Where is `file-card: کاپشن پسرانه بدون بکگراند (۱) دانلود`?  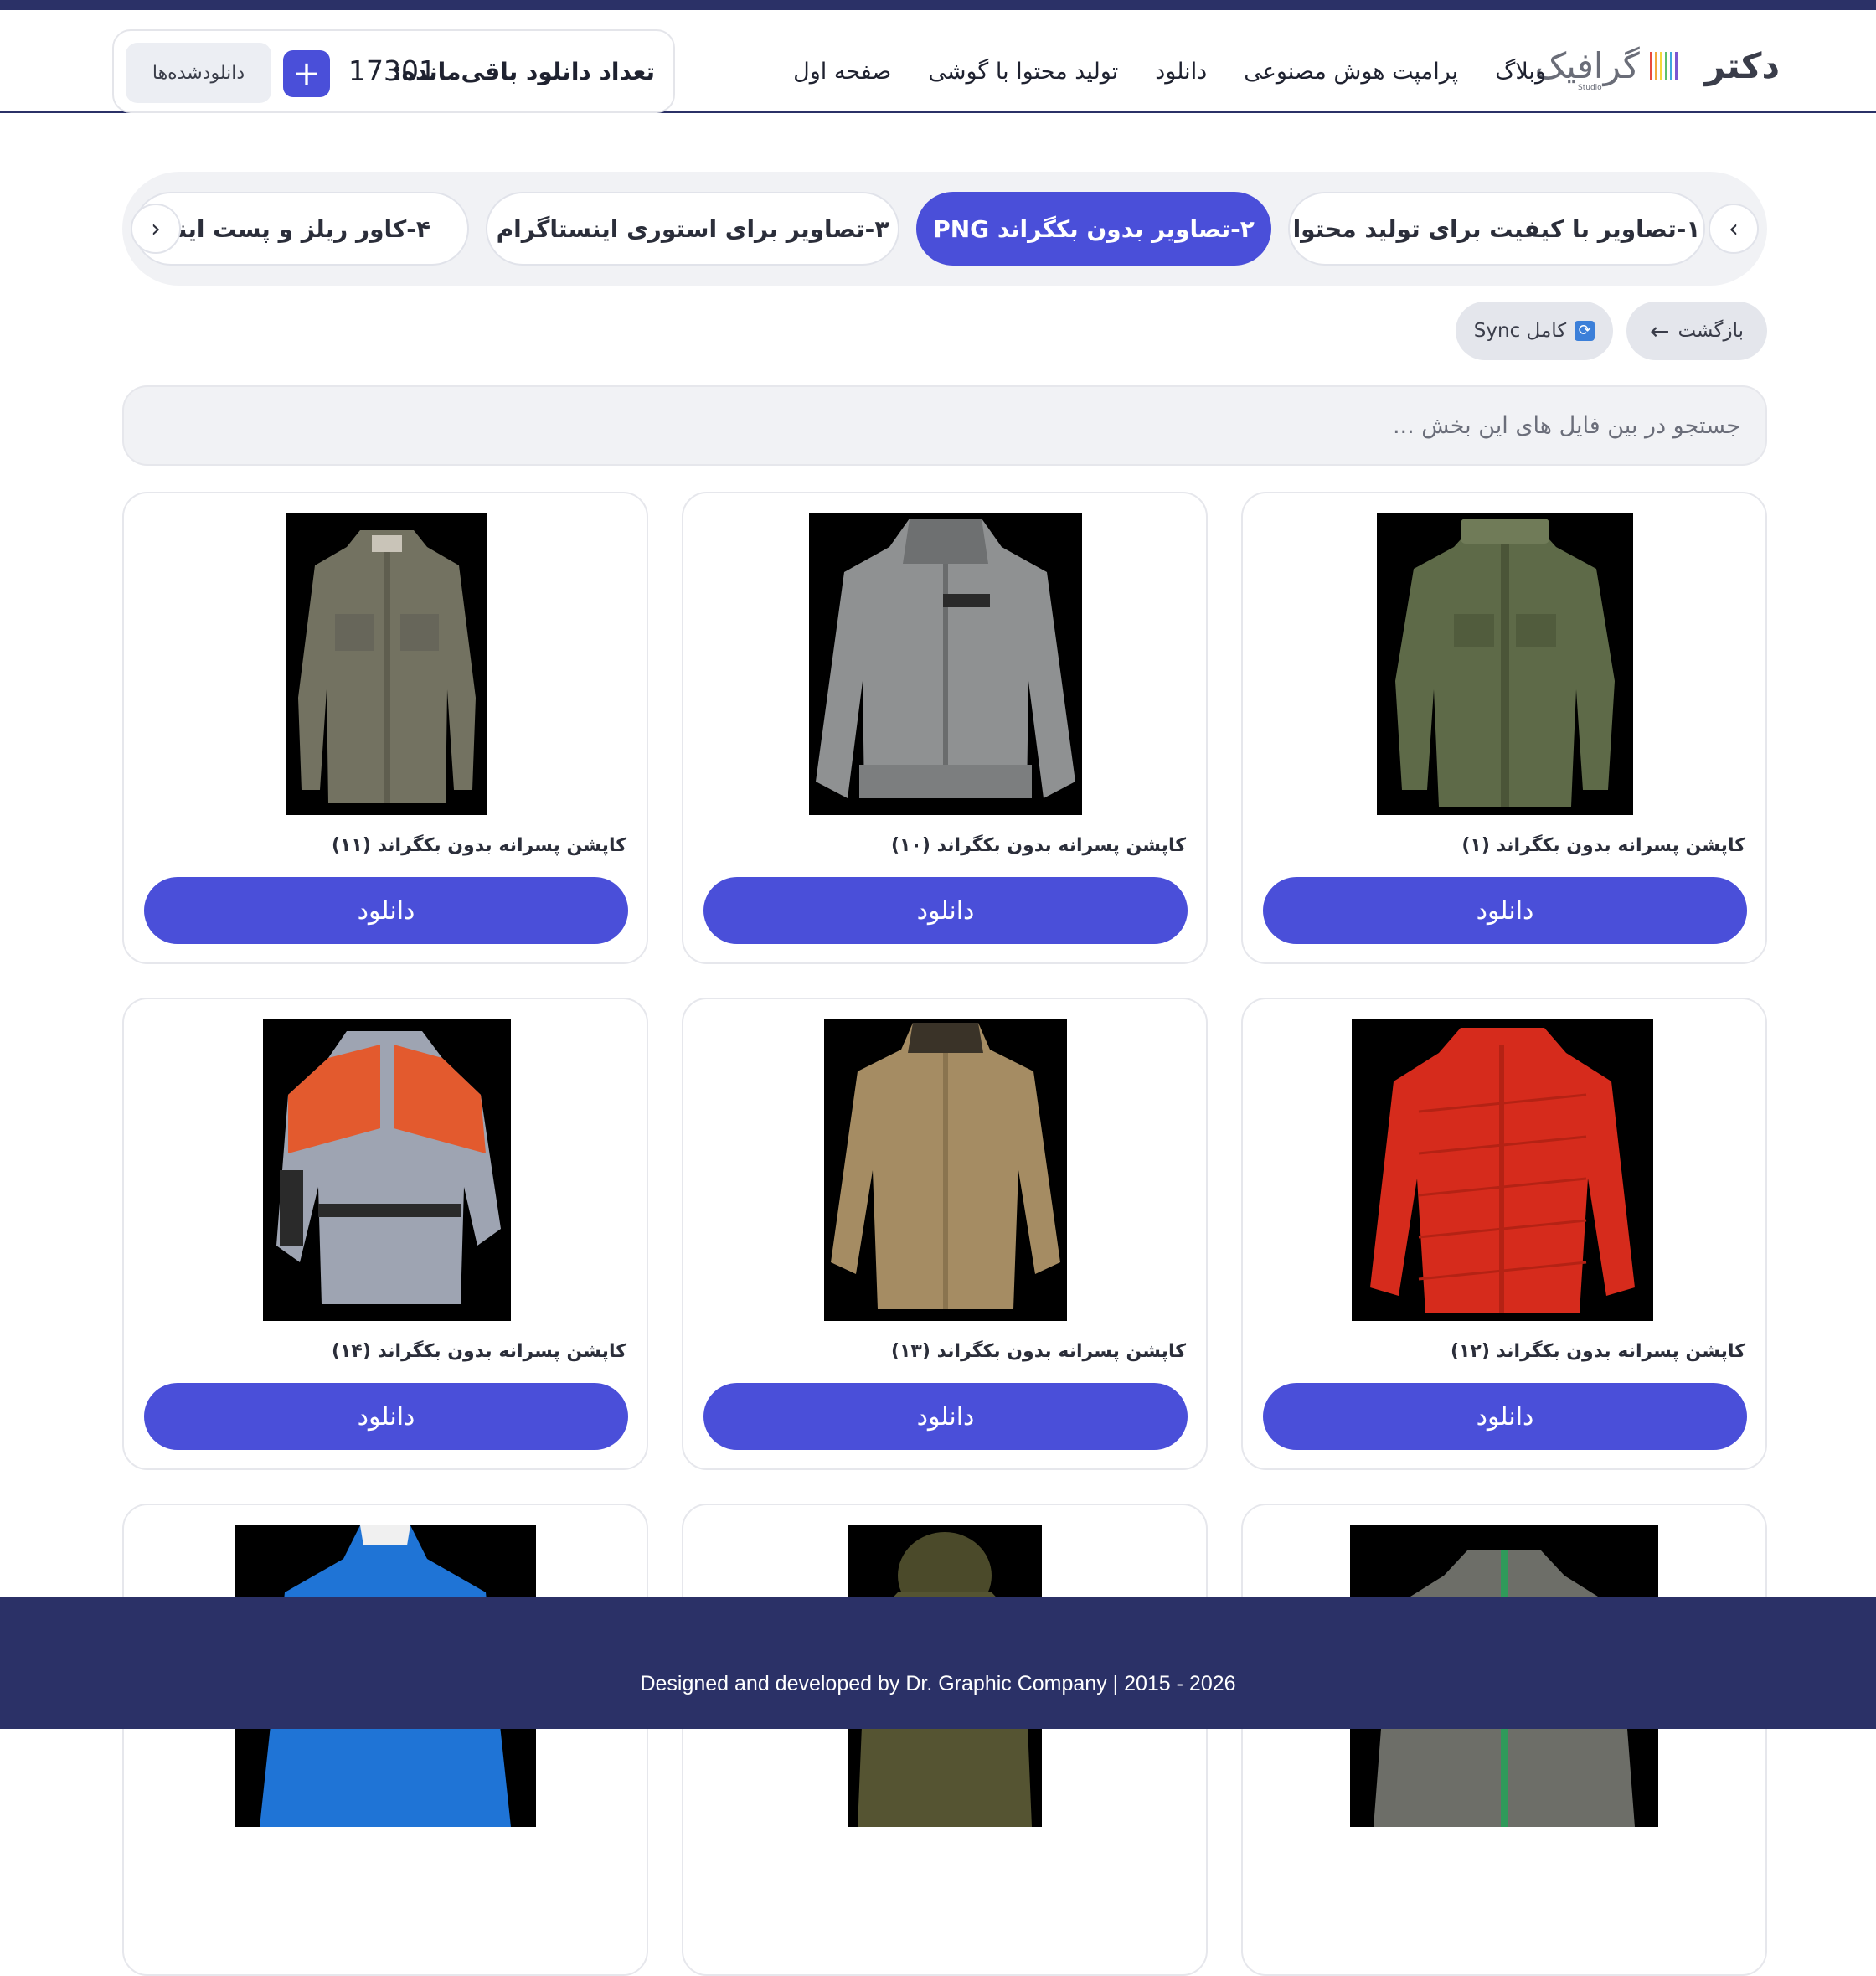 file-card: کاپشن پسرانه بدون بکگراند (۱) دانلود is located at coordinates (1504, 728).